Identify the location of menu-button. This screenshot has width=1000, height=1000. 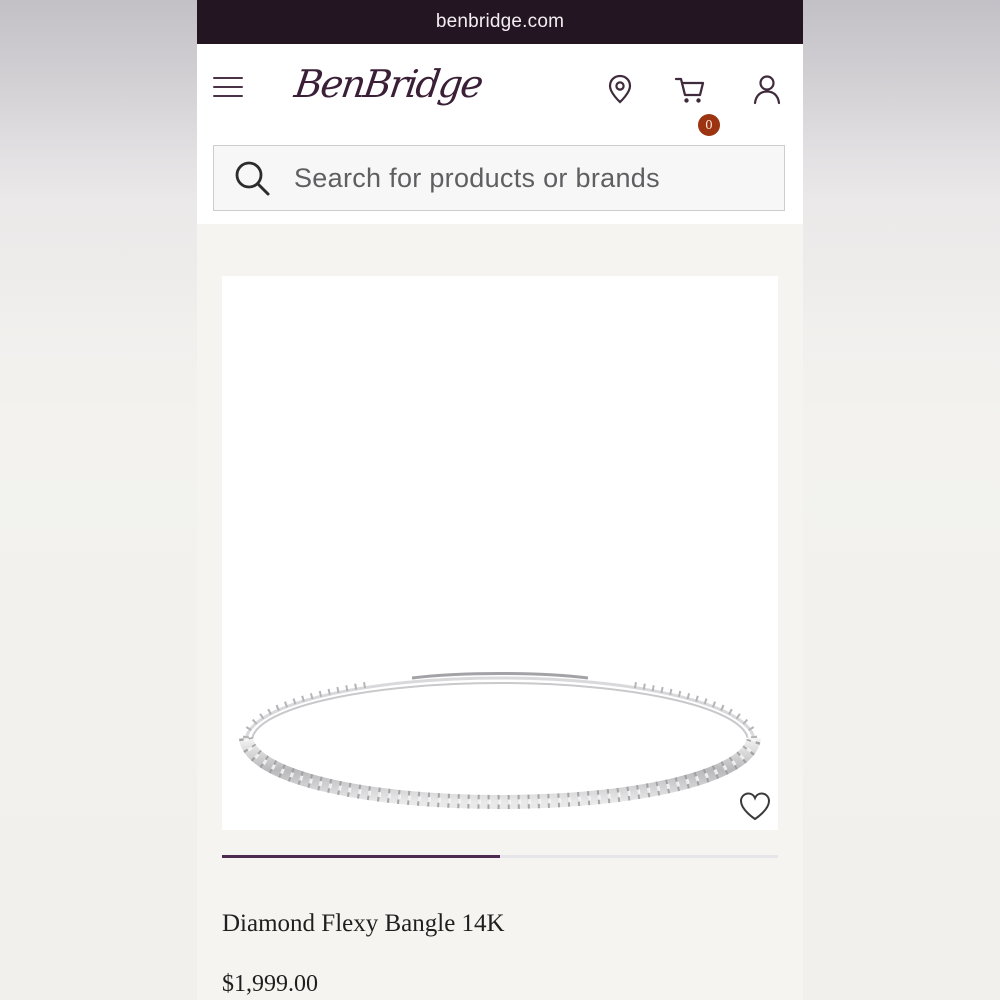
(228, 88).